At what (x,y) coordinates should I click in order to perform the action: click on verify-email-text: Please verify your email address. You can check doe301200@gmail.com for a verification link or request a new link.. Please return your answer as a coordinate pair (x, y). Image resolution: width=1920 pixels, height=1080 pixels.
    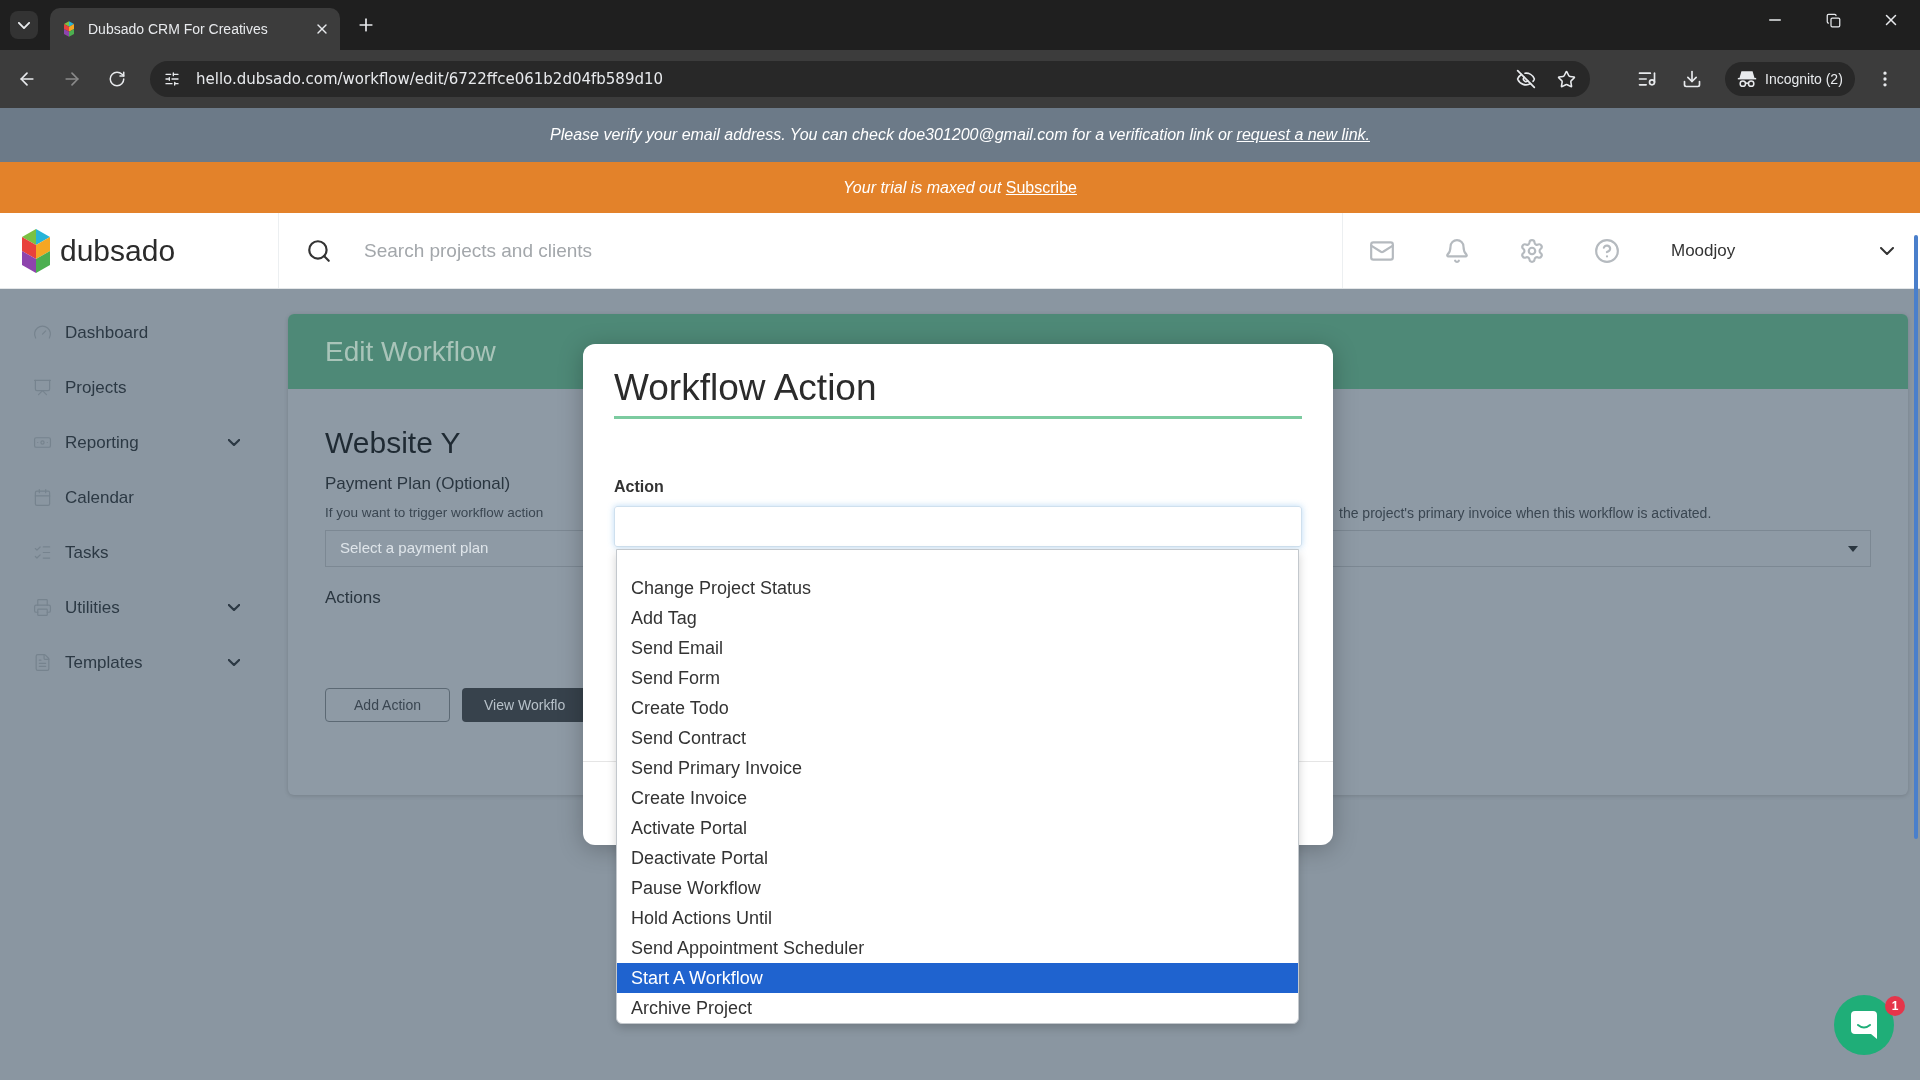
    Looking at the image, I should click on (960, 135).